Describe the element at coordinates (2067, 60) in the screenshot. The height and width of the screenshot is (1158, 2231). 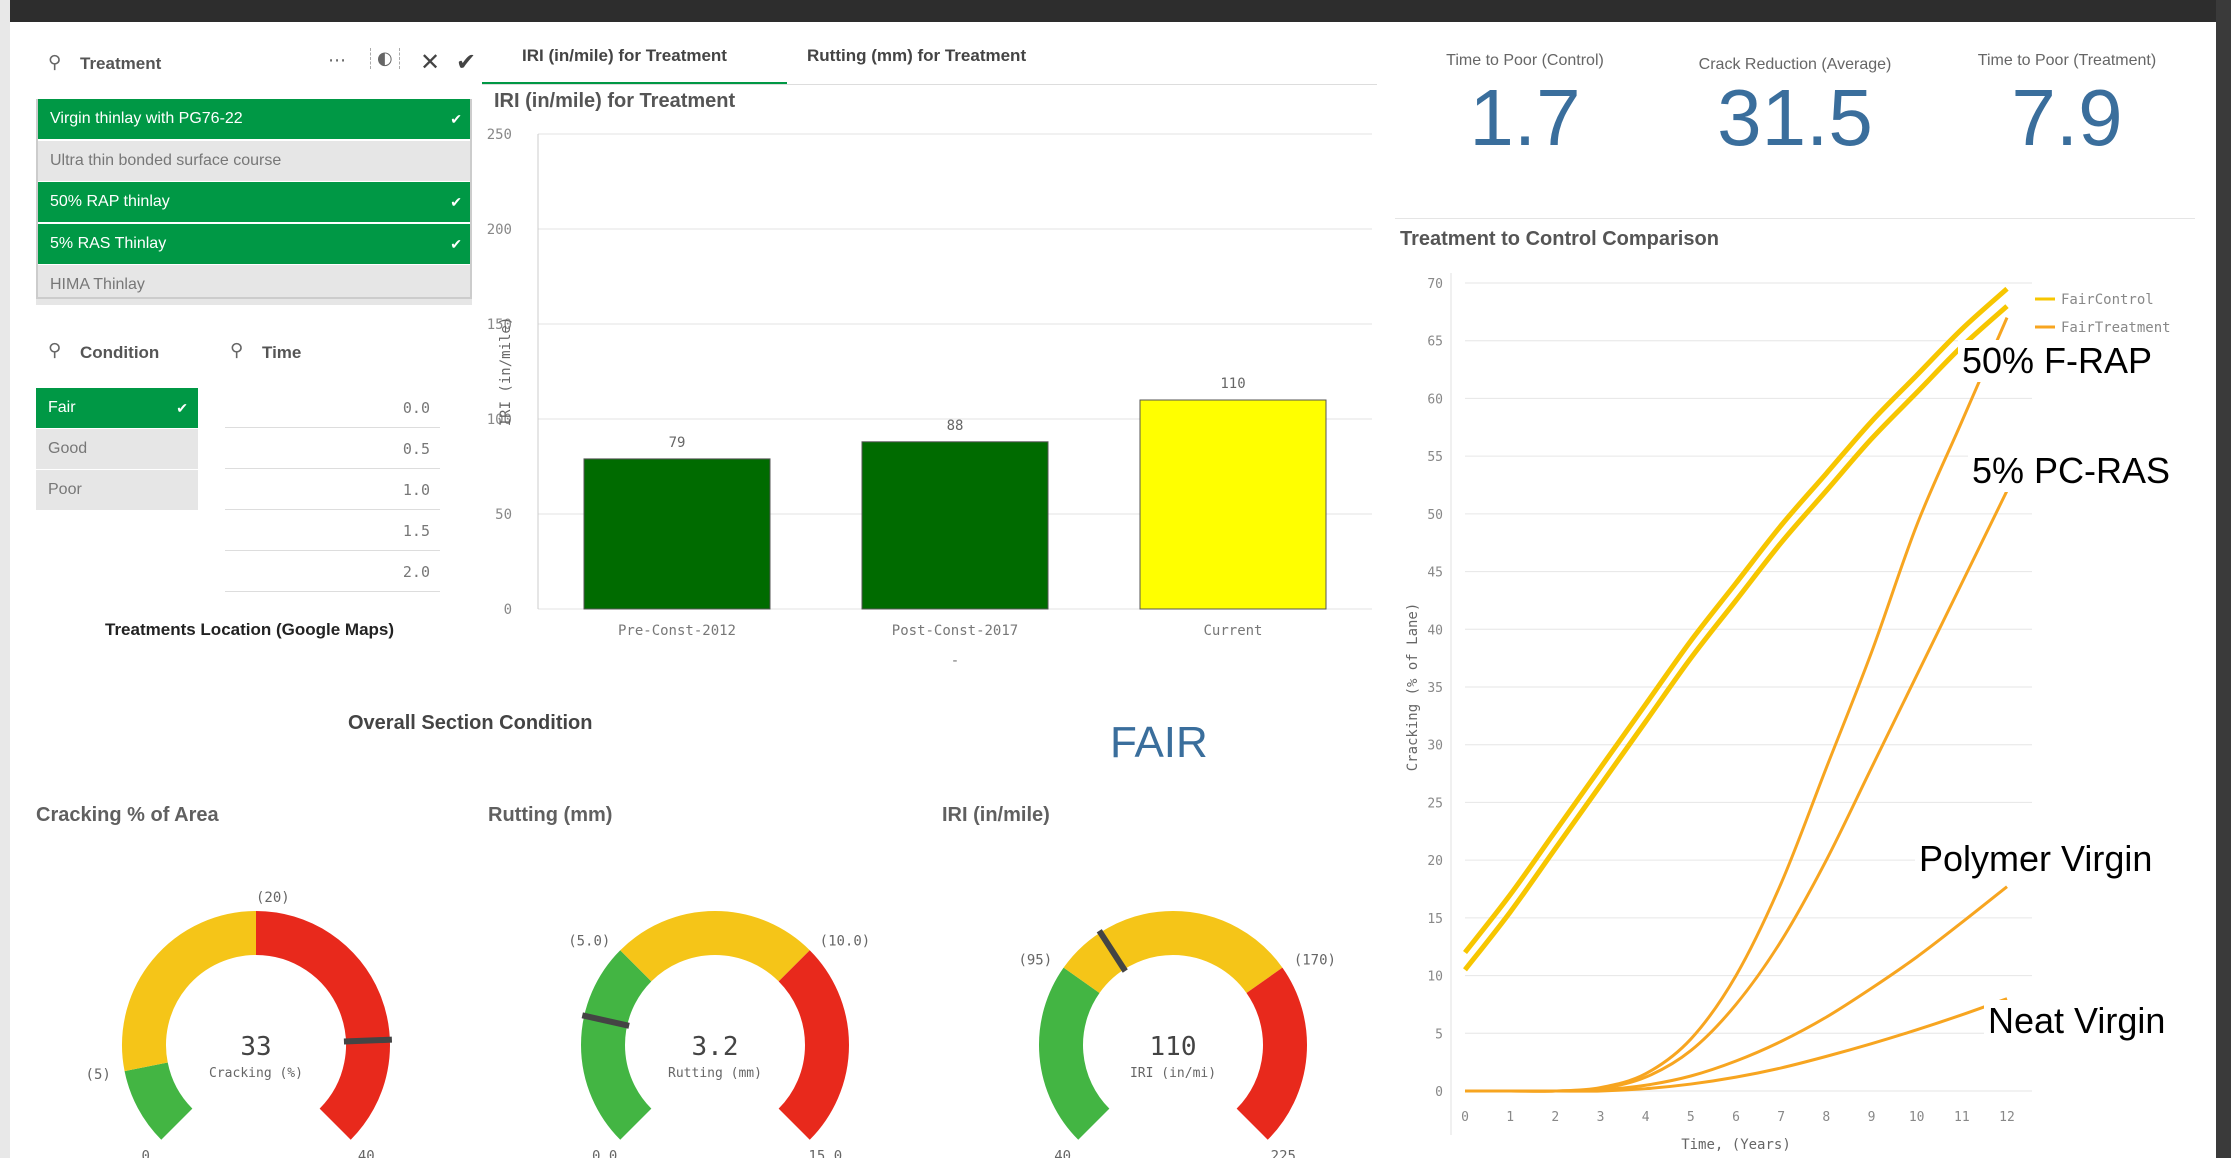
I see `kpi-time-treatment-label: Time to Poor (Treatment)` at that location.